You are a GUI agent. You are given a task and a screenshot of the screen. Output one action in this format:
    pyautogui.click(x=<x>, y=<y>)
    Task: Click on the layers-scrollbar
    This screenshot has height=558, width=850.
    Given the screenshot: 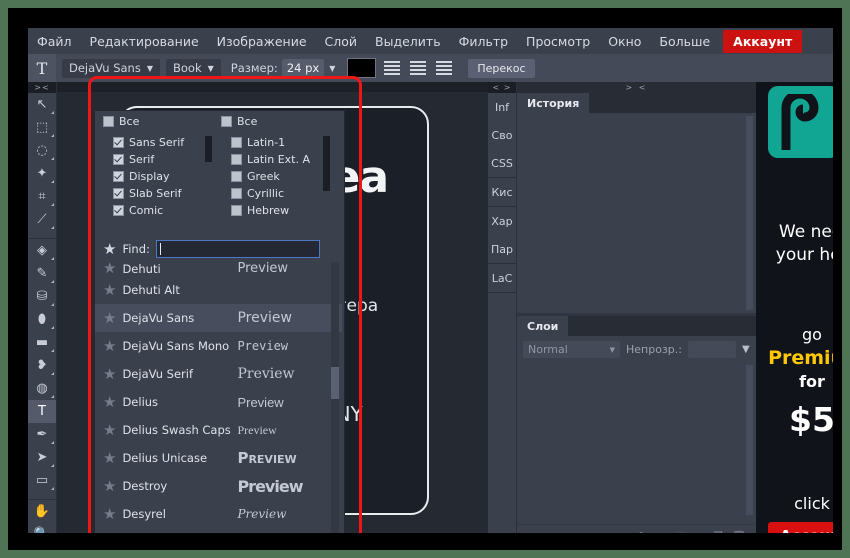 What is the action you would take?
    pyautogui.click(x=749, y=440)
    